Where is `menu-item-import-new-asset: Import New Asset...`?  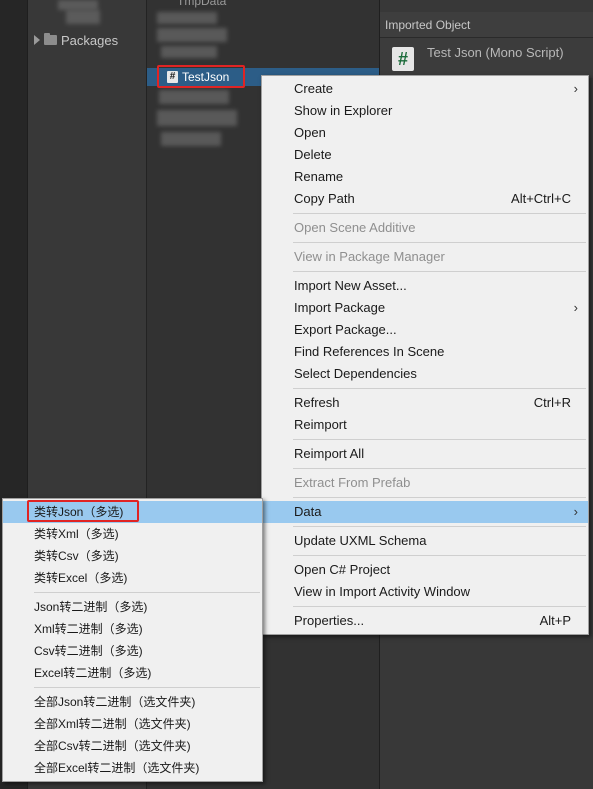 menu-item-import-new-asset: Import New Asset... is located at coordinates (425, 286).